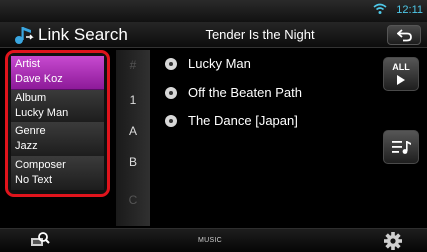  Describe the element at coordinates (40, 164) in the screenshot. I see `category-label: Composer` at that location.